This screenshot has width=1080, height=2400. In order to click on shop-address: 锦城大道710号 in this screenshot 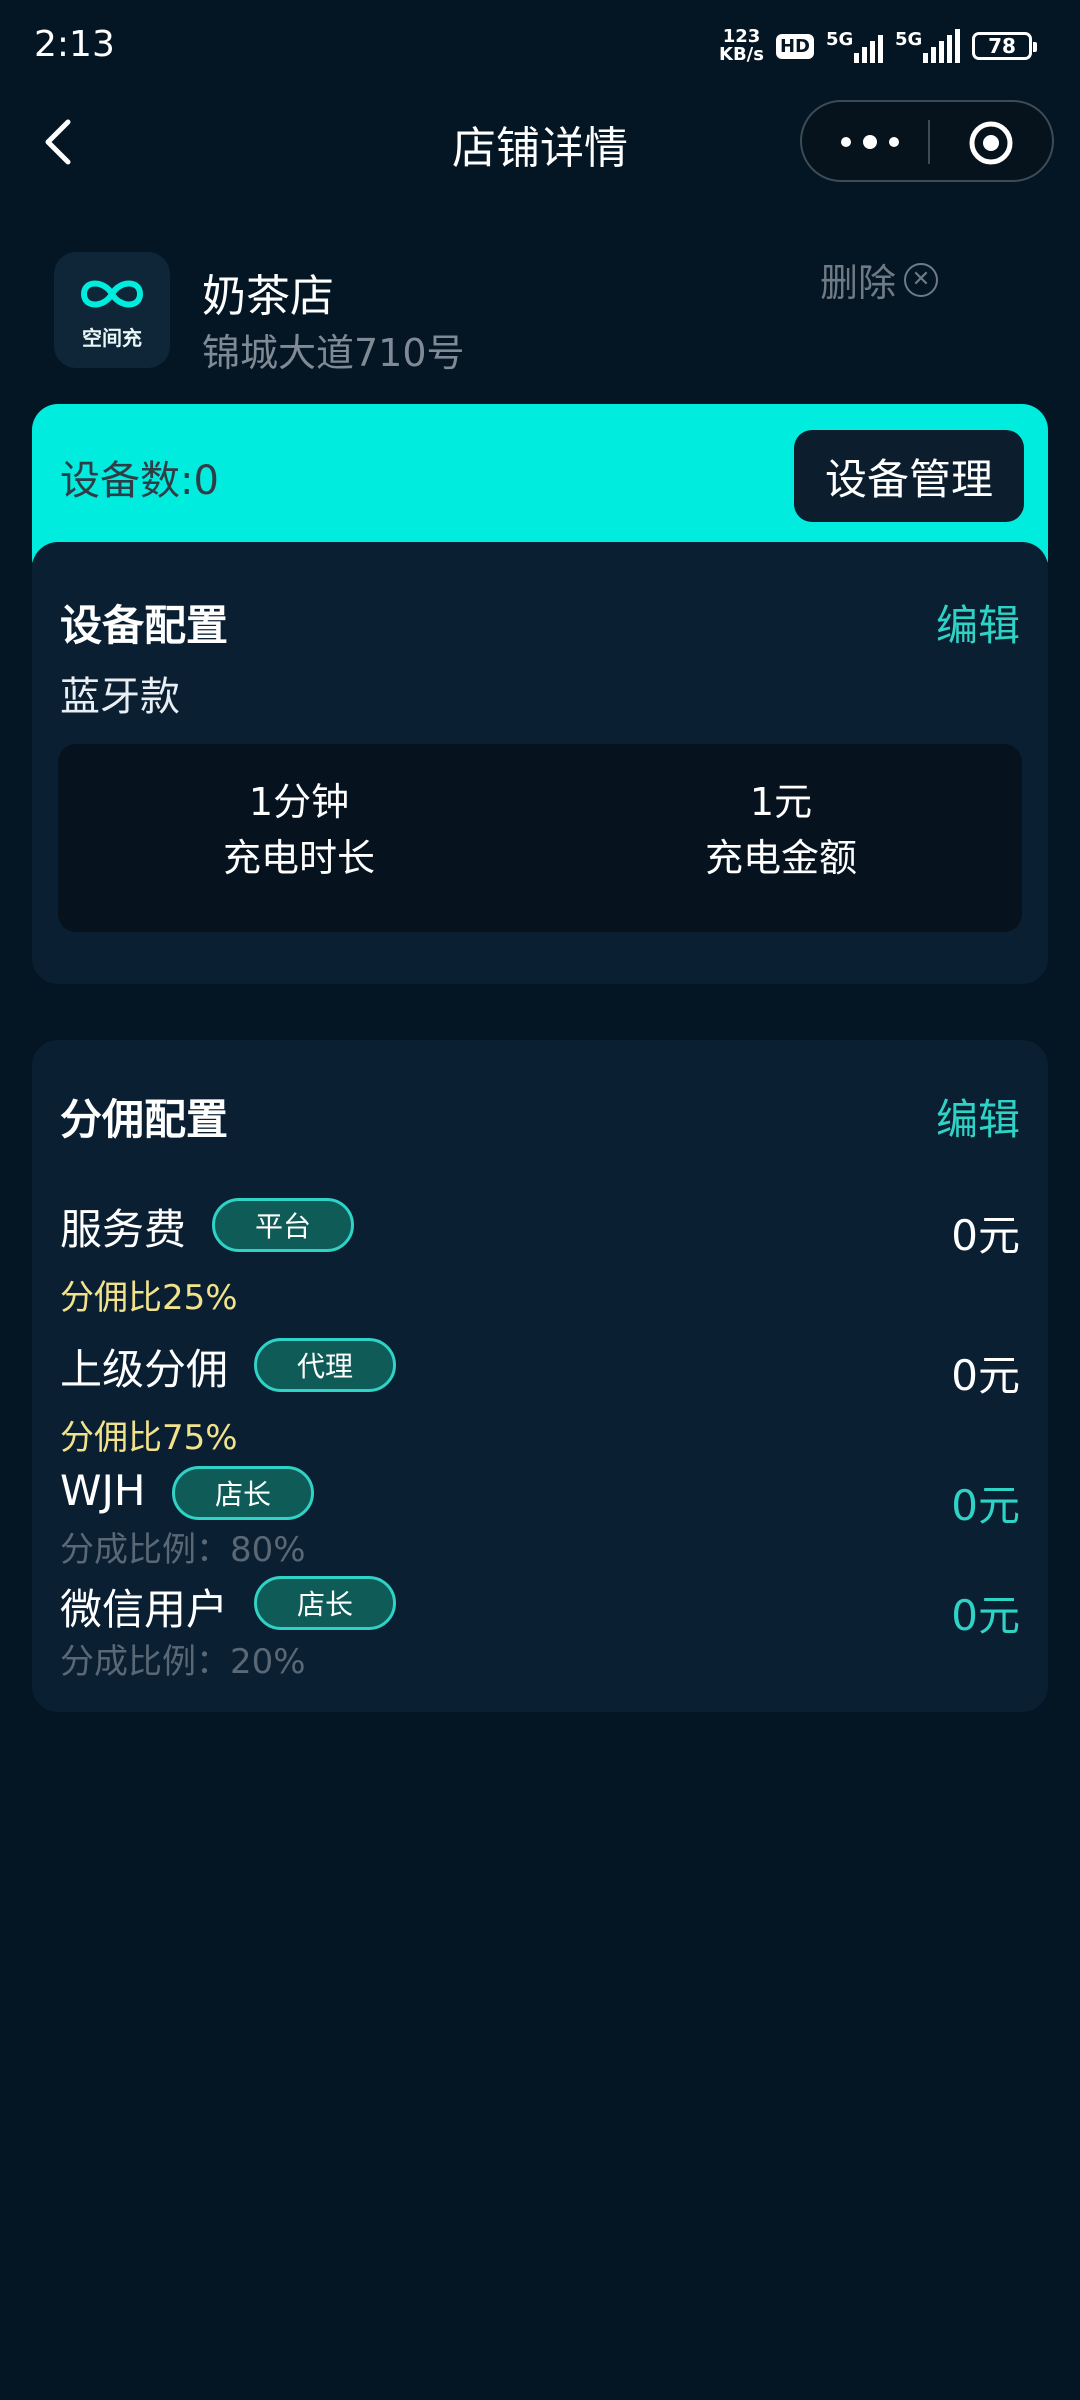, I will do `click(333, 353)`.